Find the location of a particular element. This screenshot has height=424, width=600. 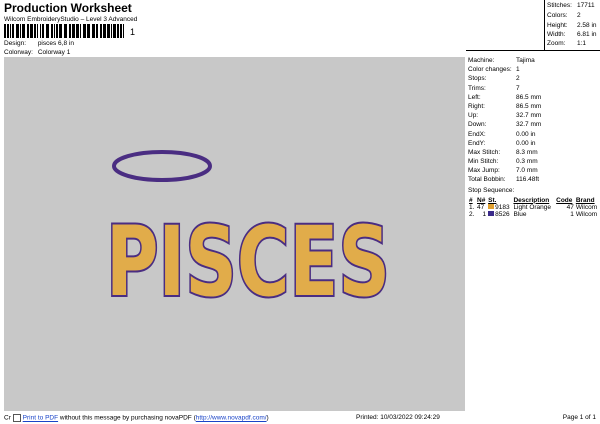

header-divider is located at coordinates (544, 25).